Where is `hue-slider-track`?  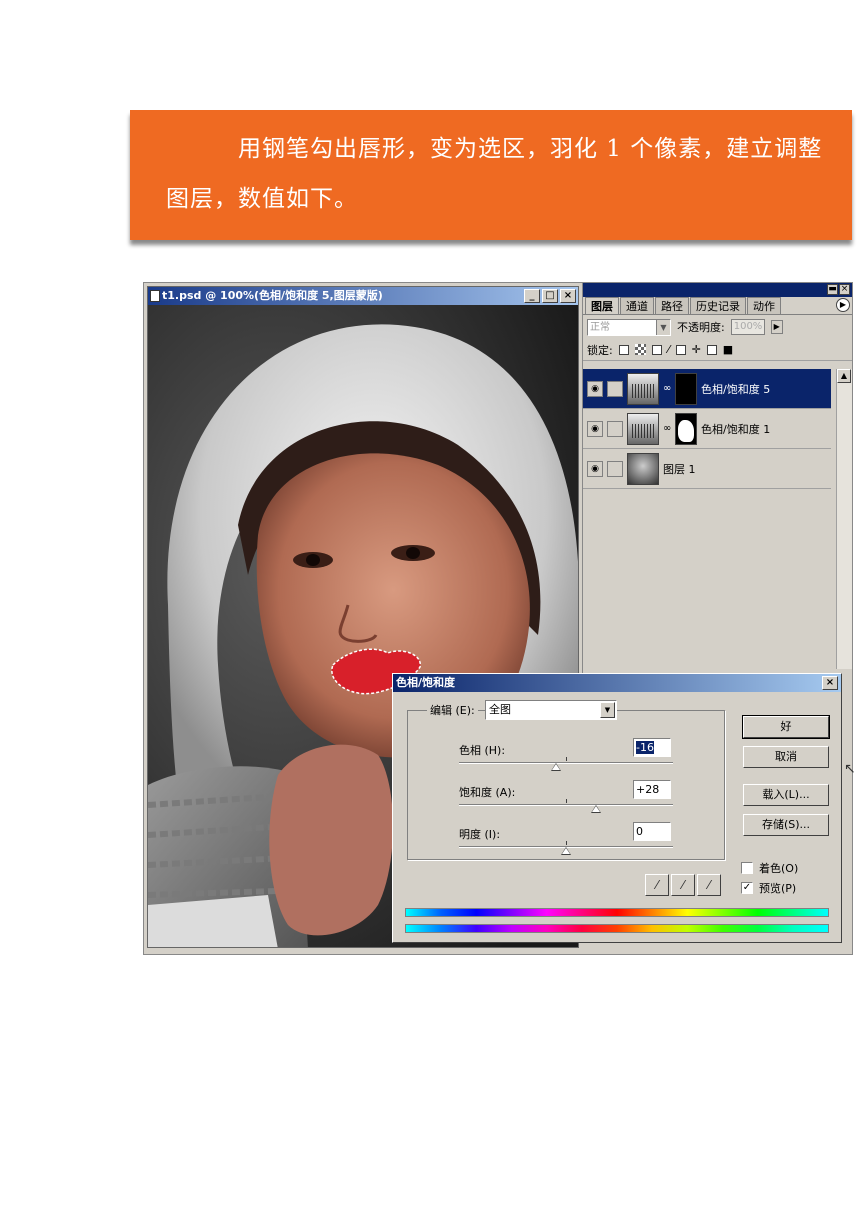 hue-slider-track is located at coordinates (566, 763).